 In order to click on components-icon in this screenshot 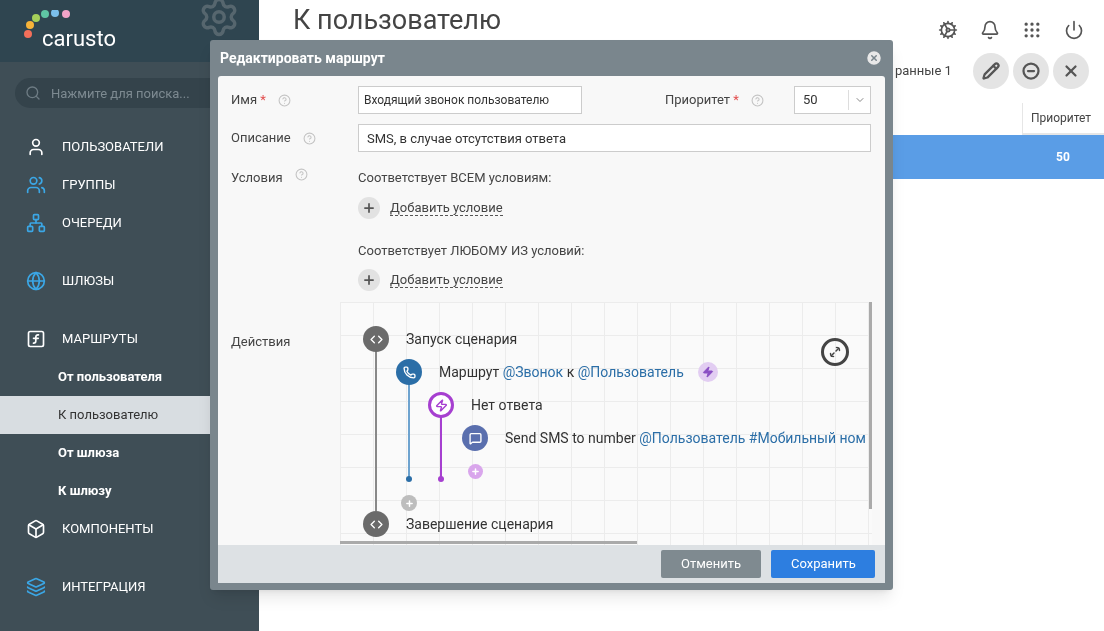, I will do `click(36, 529)`.